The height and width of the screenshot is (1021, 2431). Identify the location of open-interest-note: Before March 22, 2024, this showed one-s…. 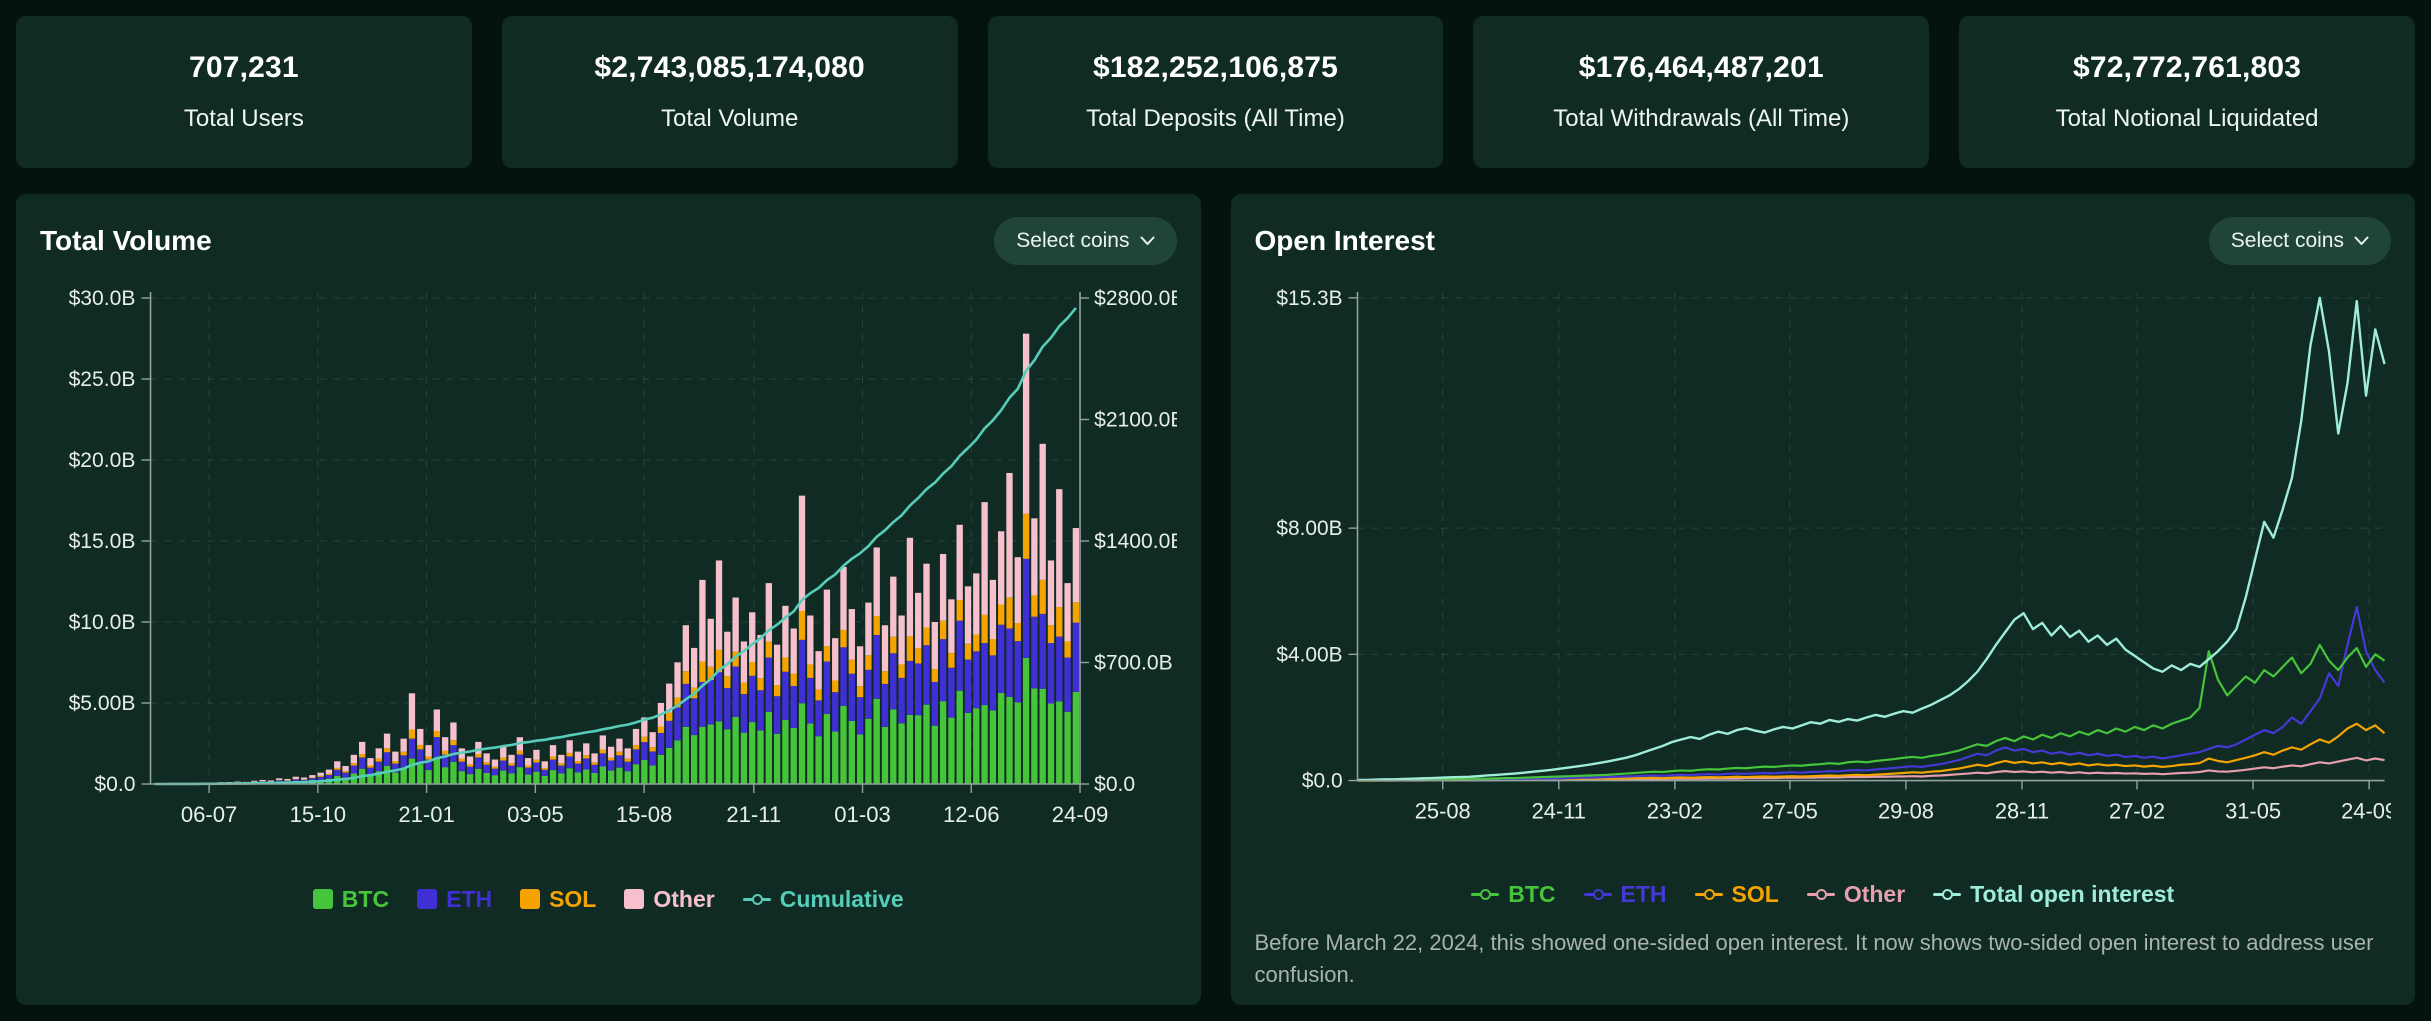
(1814, 959).